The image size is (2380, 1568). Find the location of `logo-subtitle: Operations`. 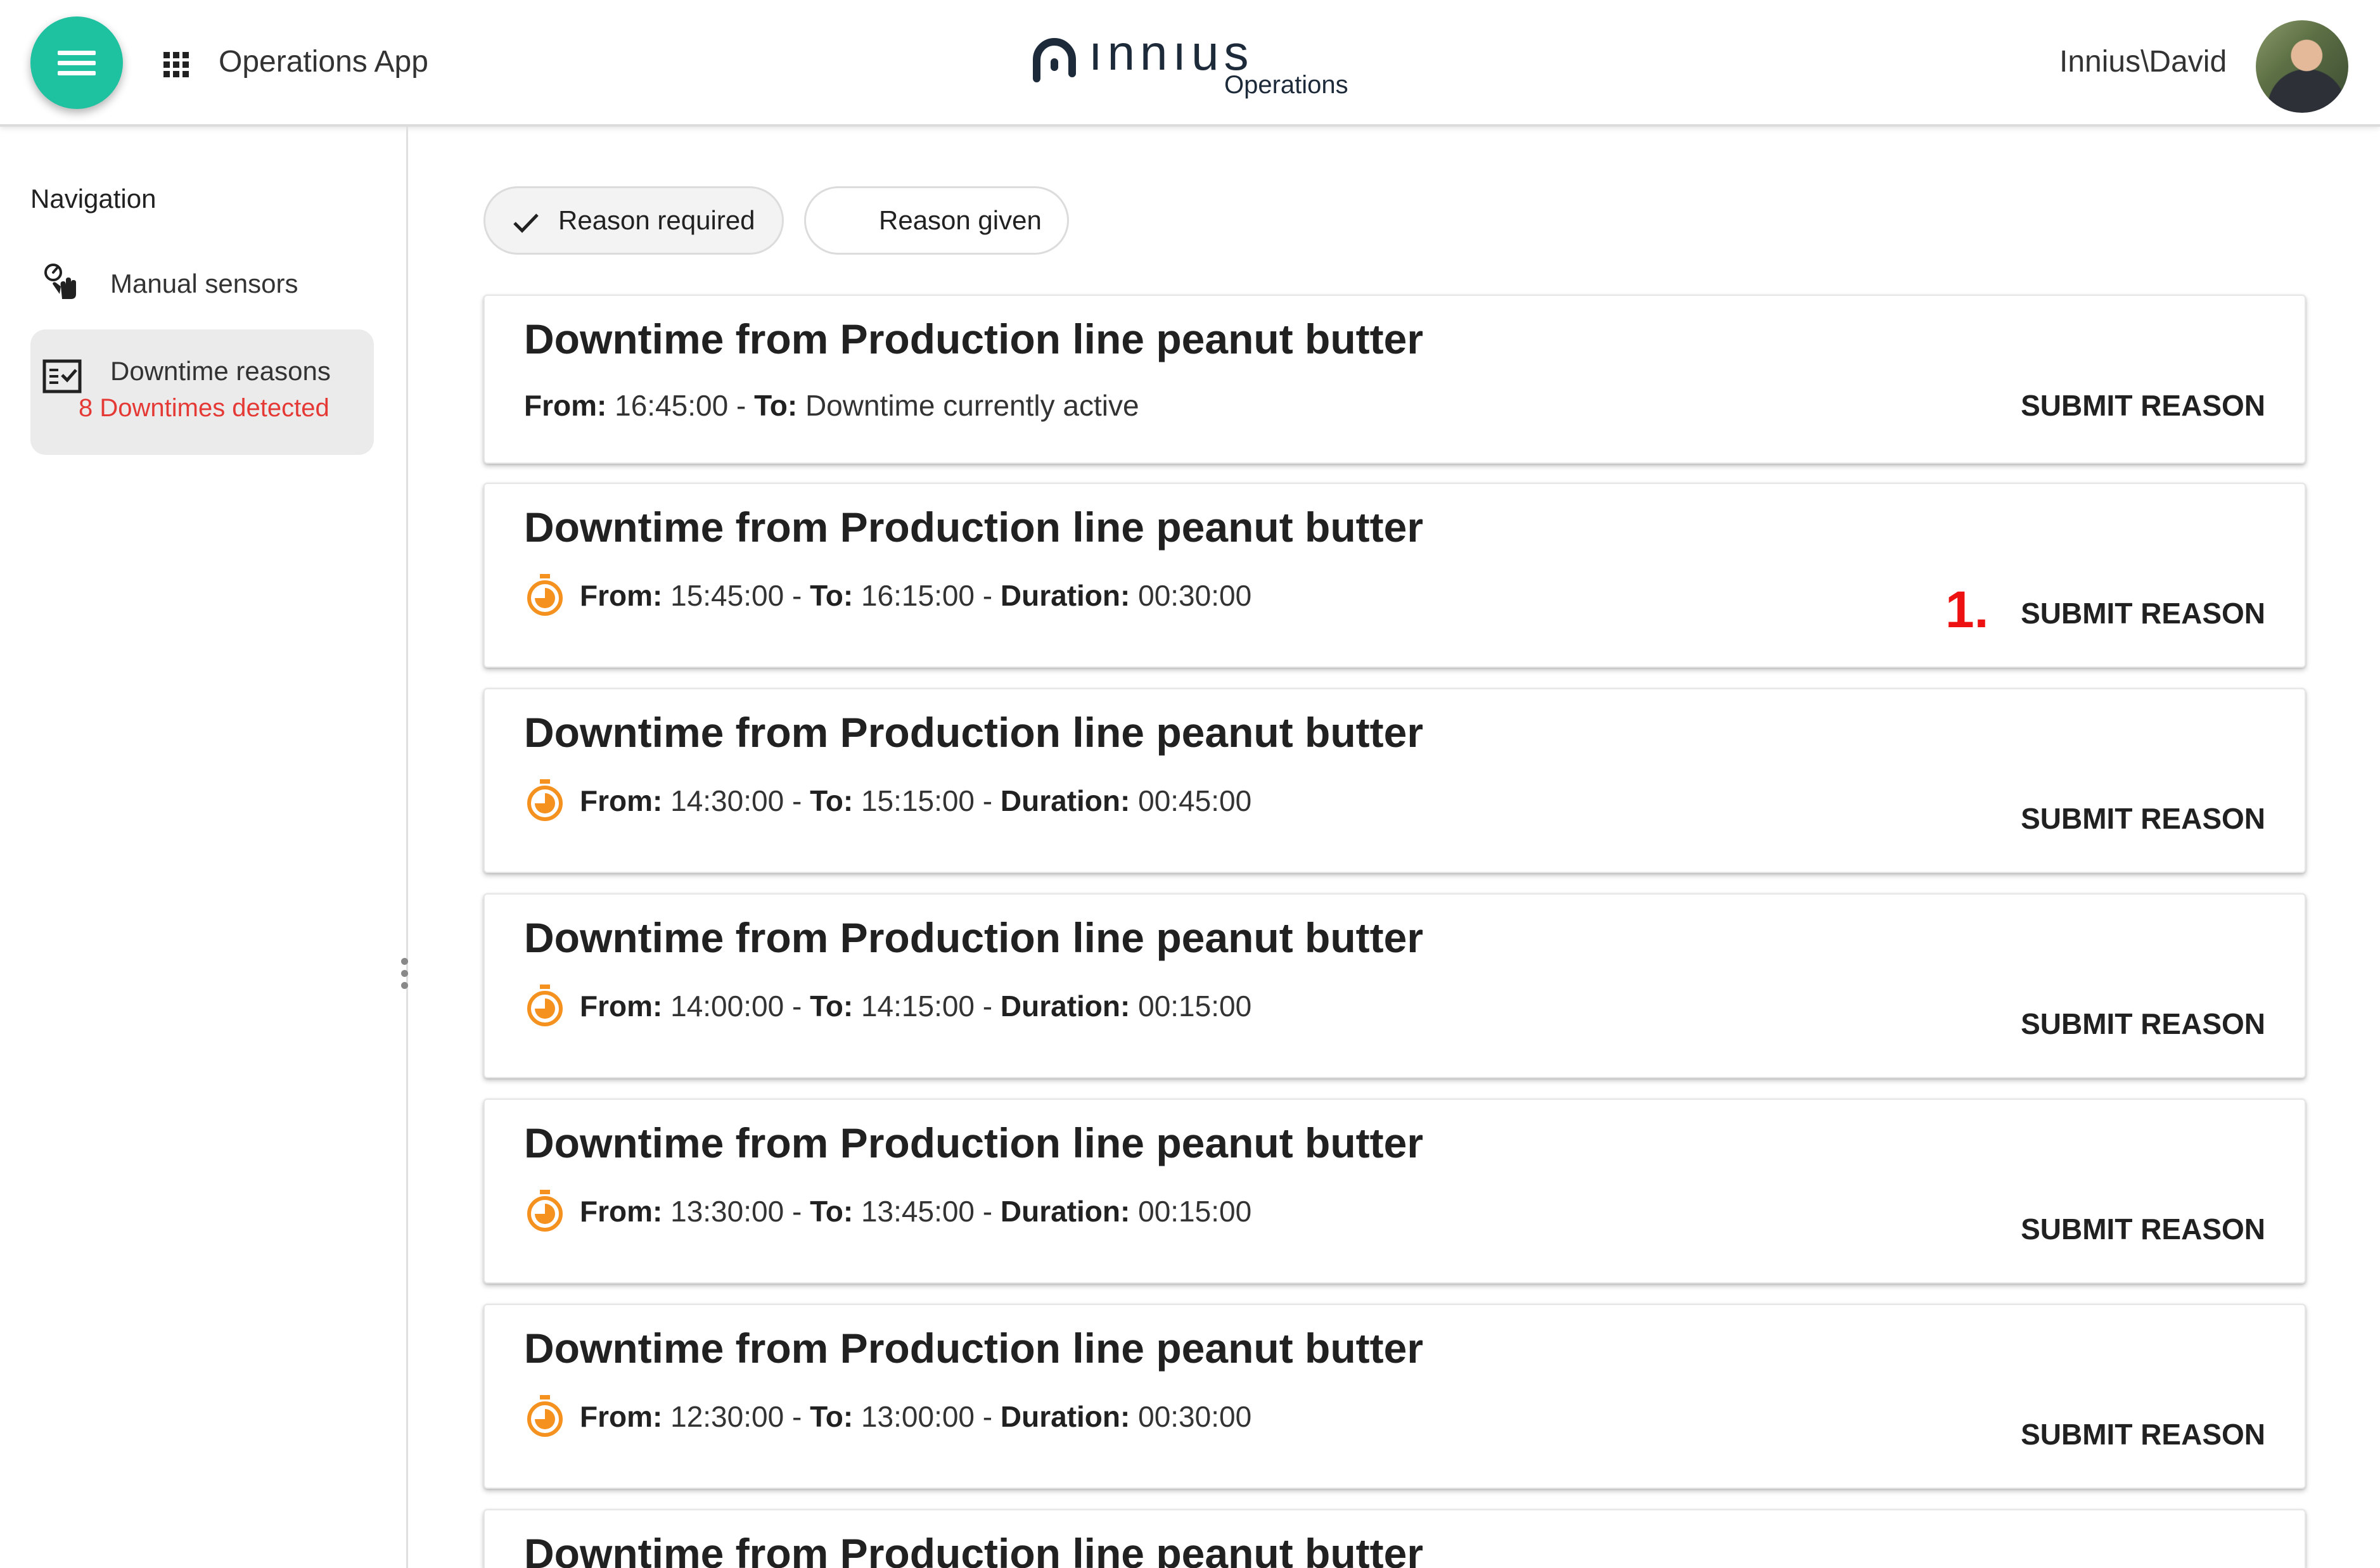

logo-subtitle: Operations is located at coordinates (1286, 85).